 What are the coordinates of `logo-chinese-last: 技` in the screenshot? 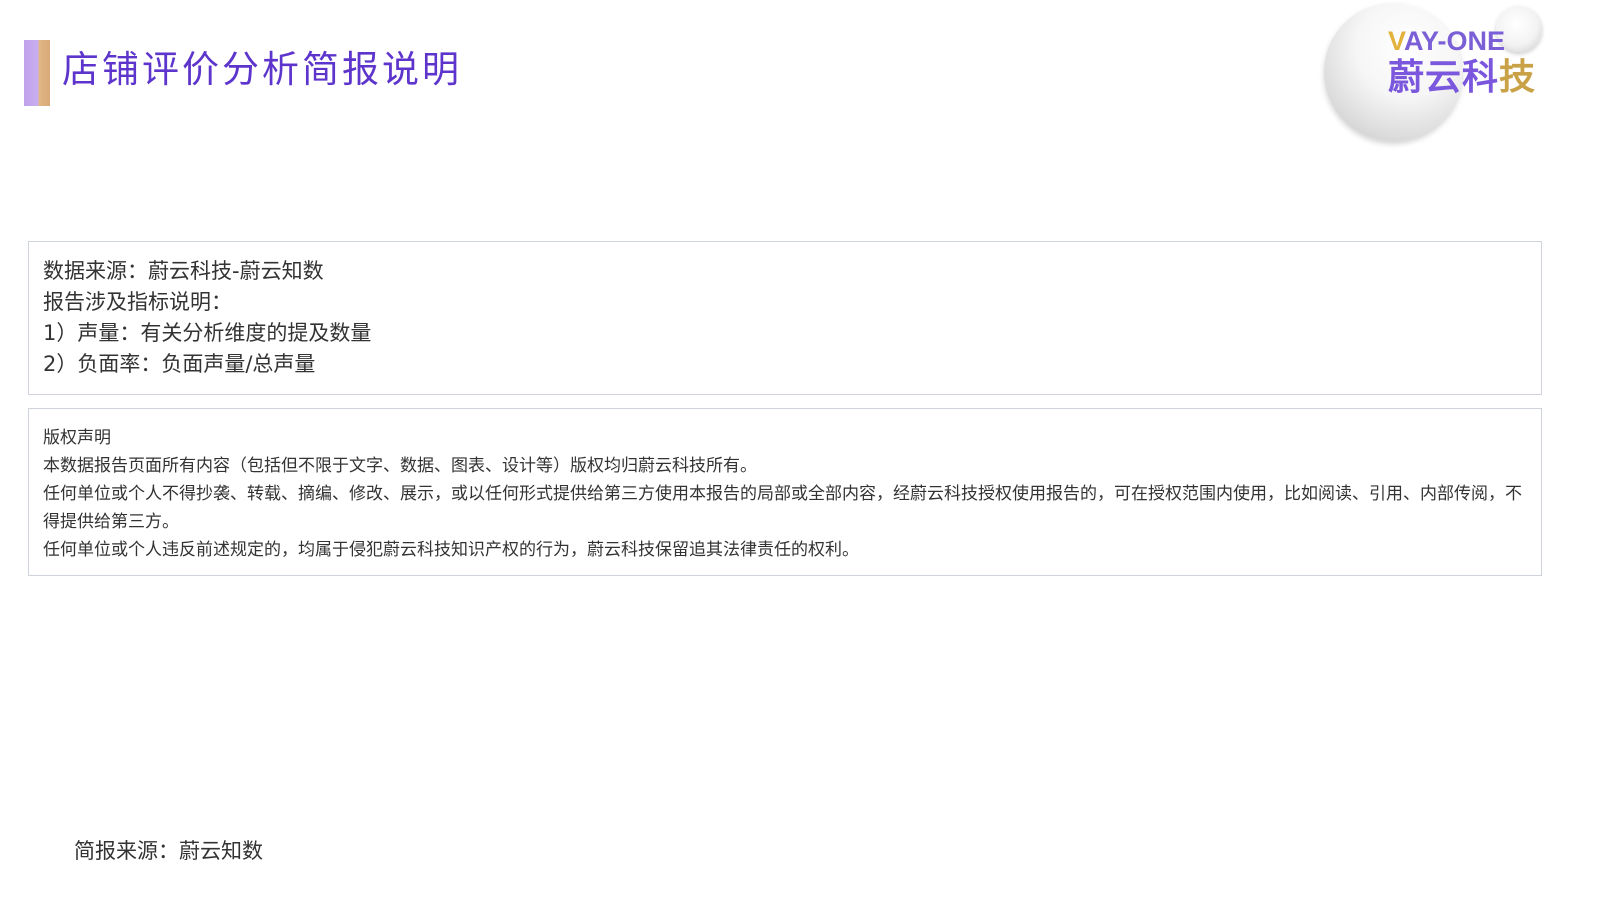 It's located at (1518, 77).